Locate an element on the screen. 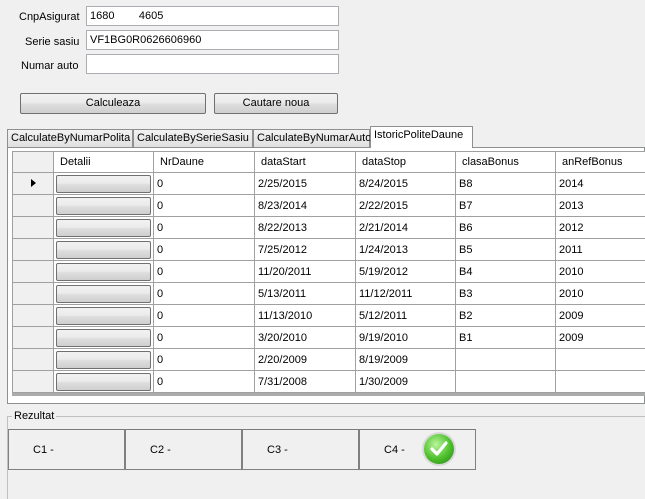 This screenshot has height=499, width=645. cell-datastop: 1/24/2013 is located at coordinates (405, 249).